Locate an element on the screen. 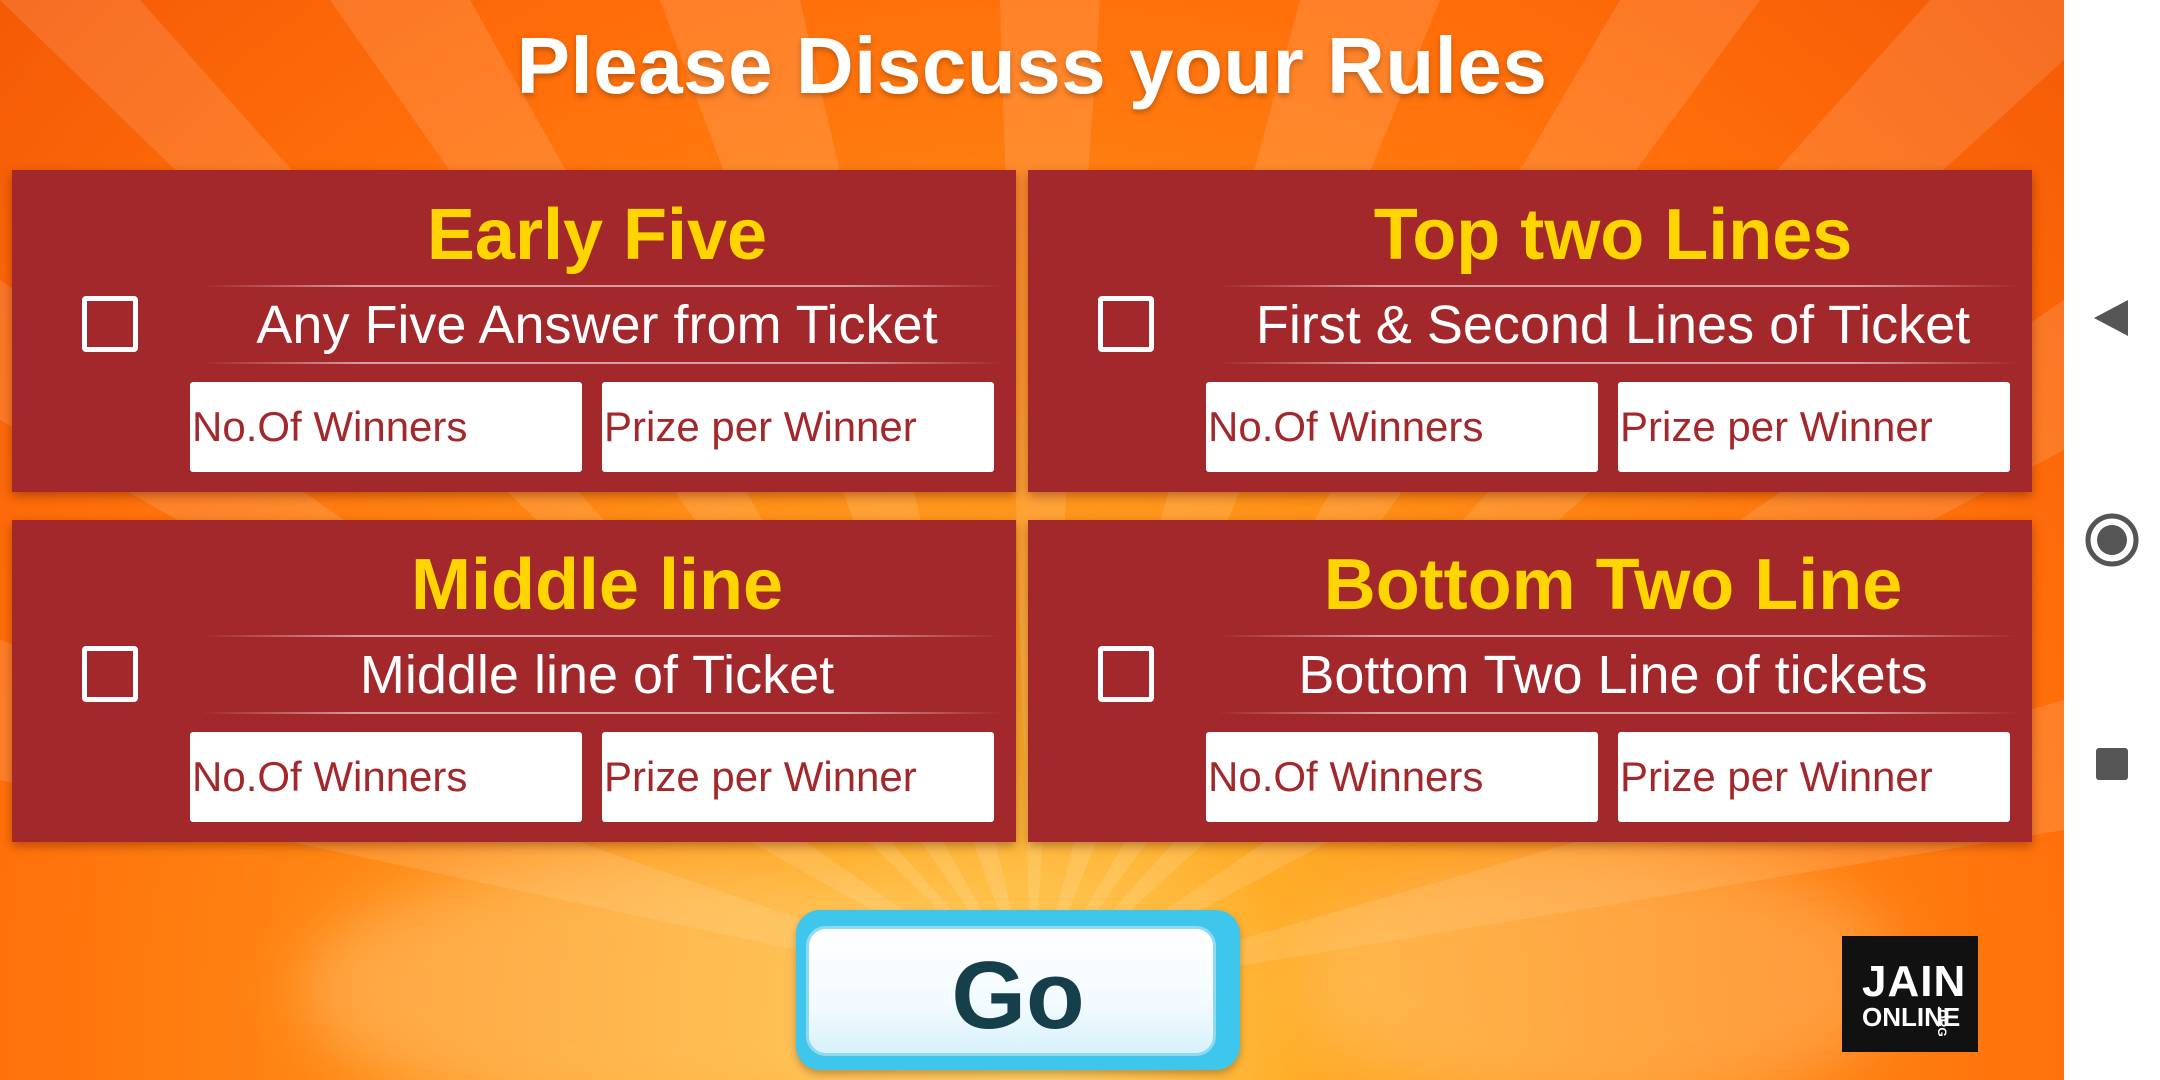 The height and width of the screenshot is (1080, 2160). system-nav-bar is located at coordinates (2112, 540).